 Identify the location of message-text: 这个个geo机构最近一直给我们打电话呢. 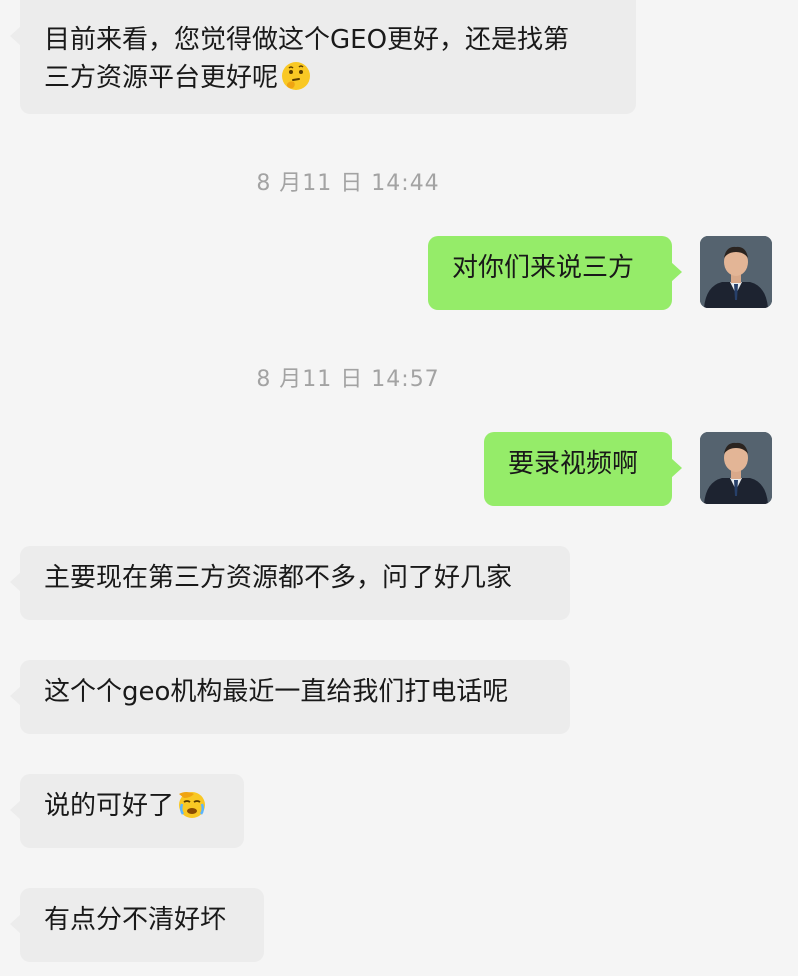
(276, 692).